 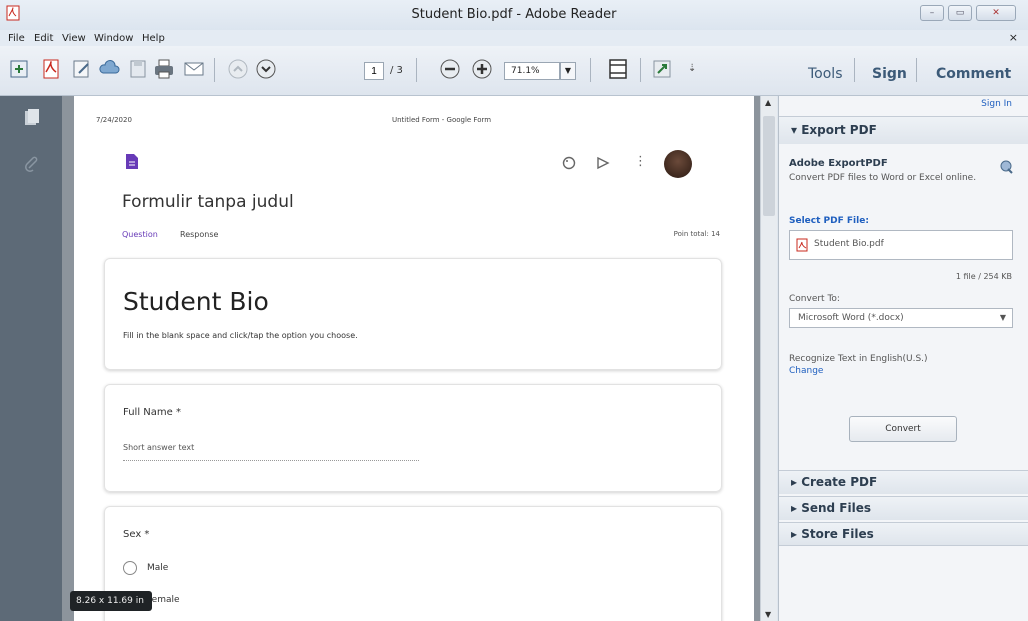 What do you see at coordinates (153, 38) in the screenshot?
I see `menu-help: Help` at bounding box center [153, 38].